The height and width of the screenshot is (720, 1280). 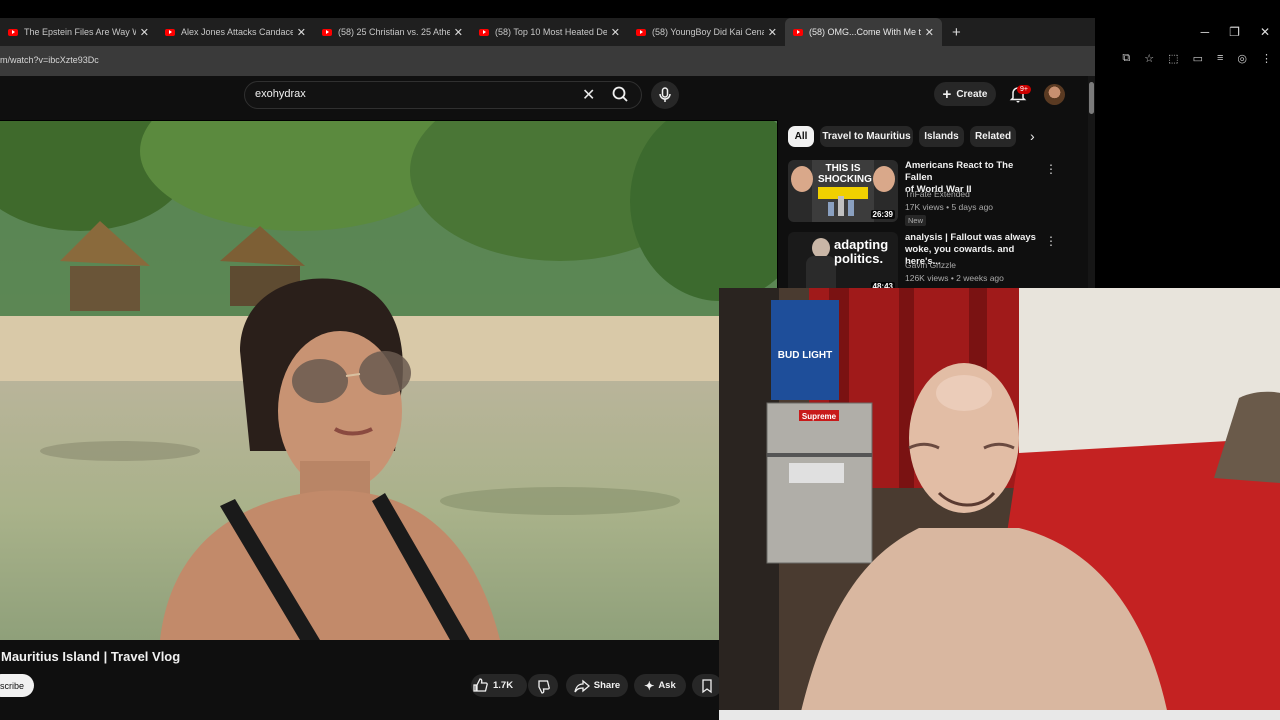 I want to click on figure-head, so click(x=821, y=248).